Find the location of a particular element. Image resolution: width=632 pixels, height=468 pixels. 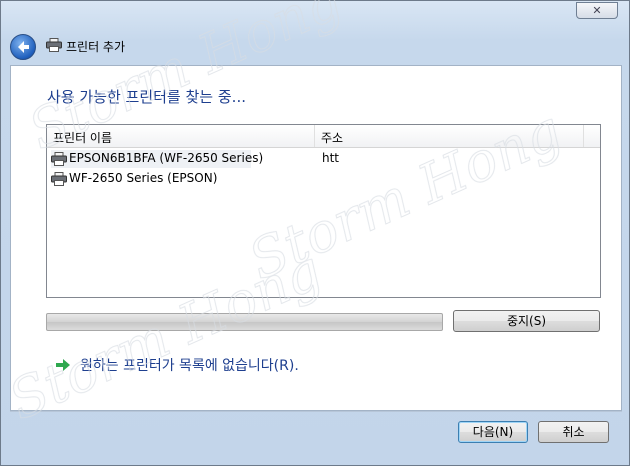

printer-name: WF-2650 Series (EPSON) is located at coordinates (143, 178).